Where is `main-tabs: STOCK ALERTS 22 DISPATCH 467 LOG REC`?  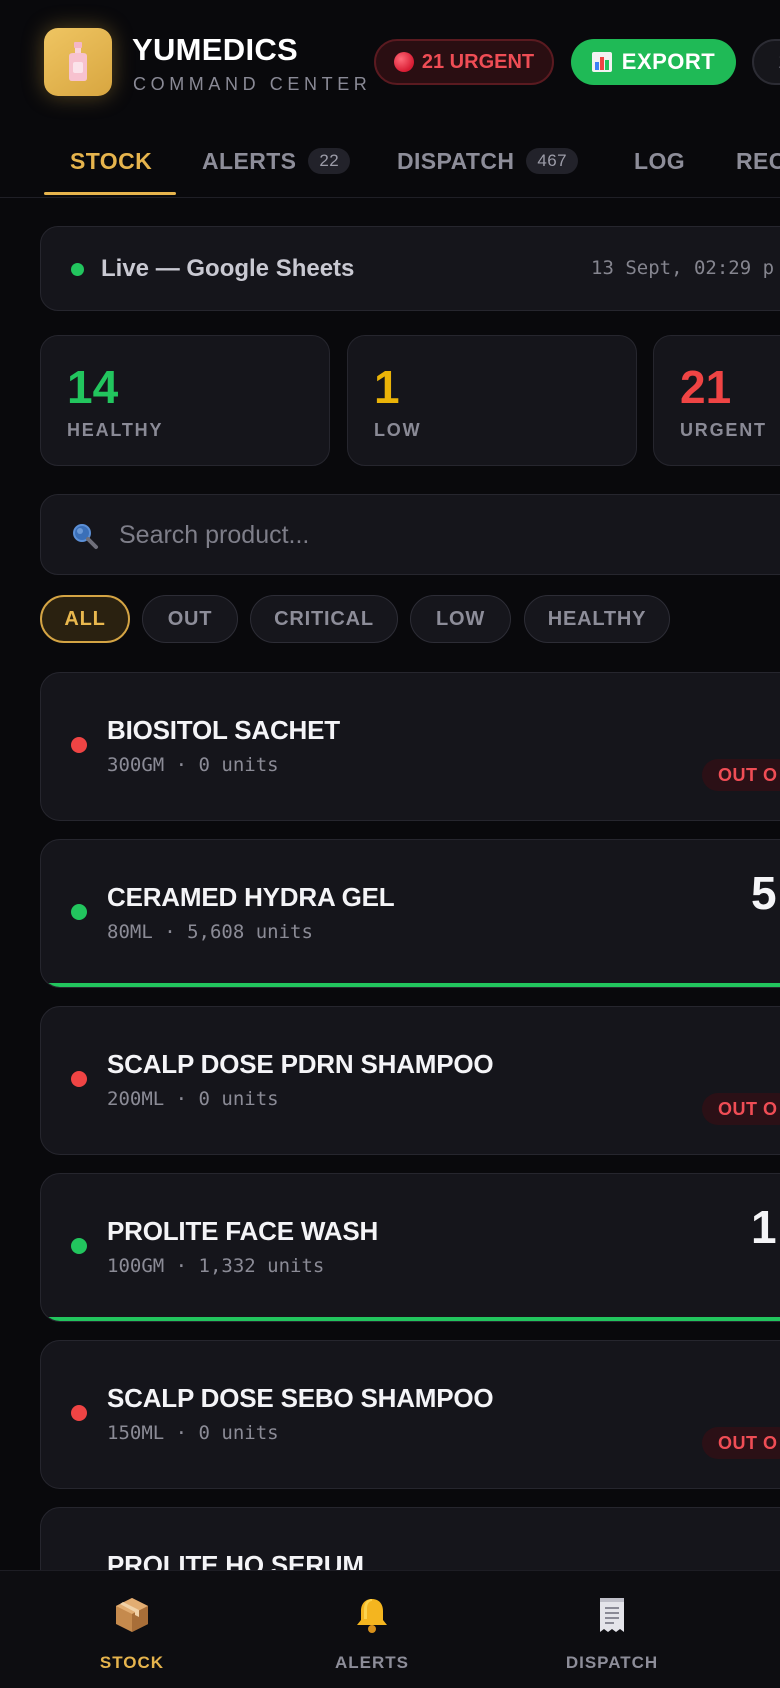 main-tabs: STOCK ALERTS 22 DISPATCH 467 LOG REC is located at coordinates (390, 162).